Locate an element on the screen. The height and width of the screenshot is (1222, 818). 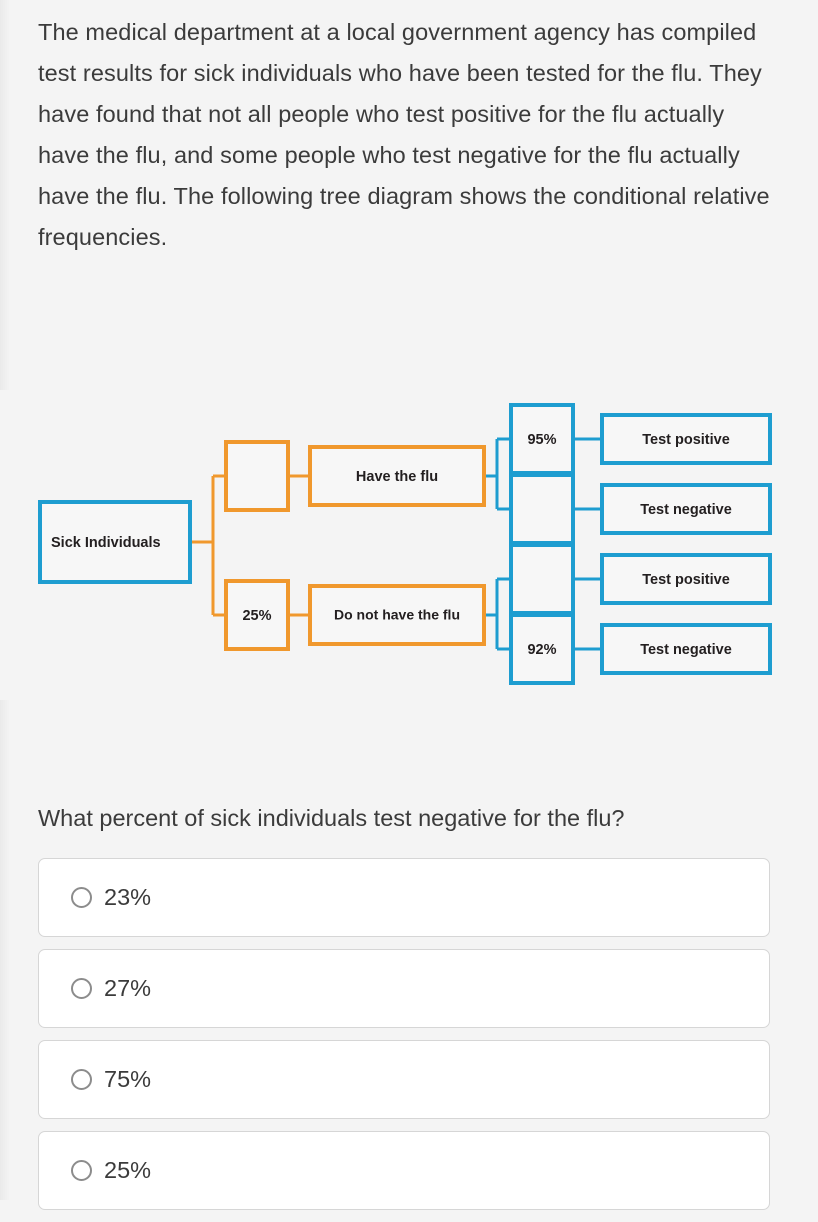
node-root-label: Sick Individuals is located at coordinates (106, 543).